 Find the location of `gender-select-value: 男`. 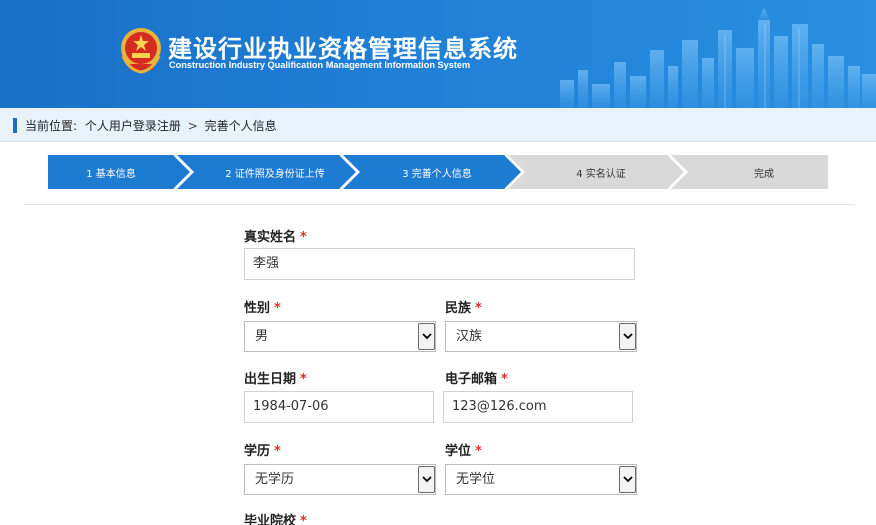

gender-select-value: 男 is located at coordinates (262, 336).